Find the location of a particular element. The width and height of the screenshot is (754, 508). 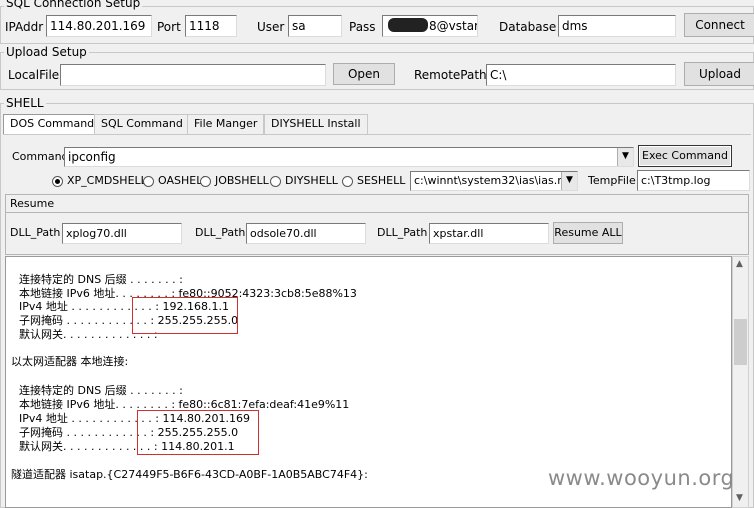

radio-xp-cmdshell-label: XP_CMDSHELL is located at coordinates (107, 180).